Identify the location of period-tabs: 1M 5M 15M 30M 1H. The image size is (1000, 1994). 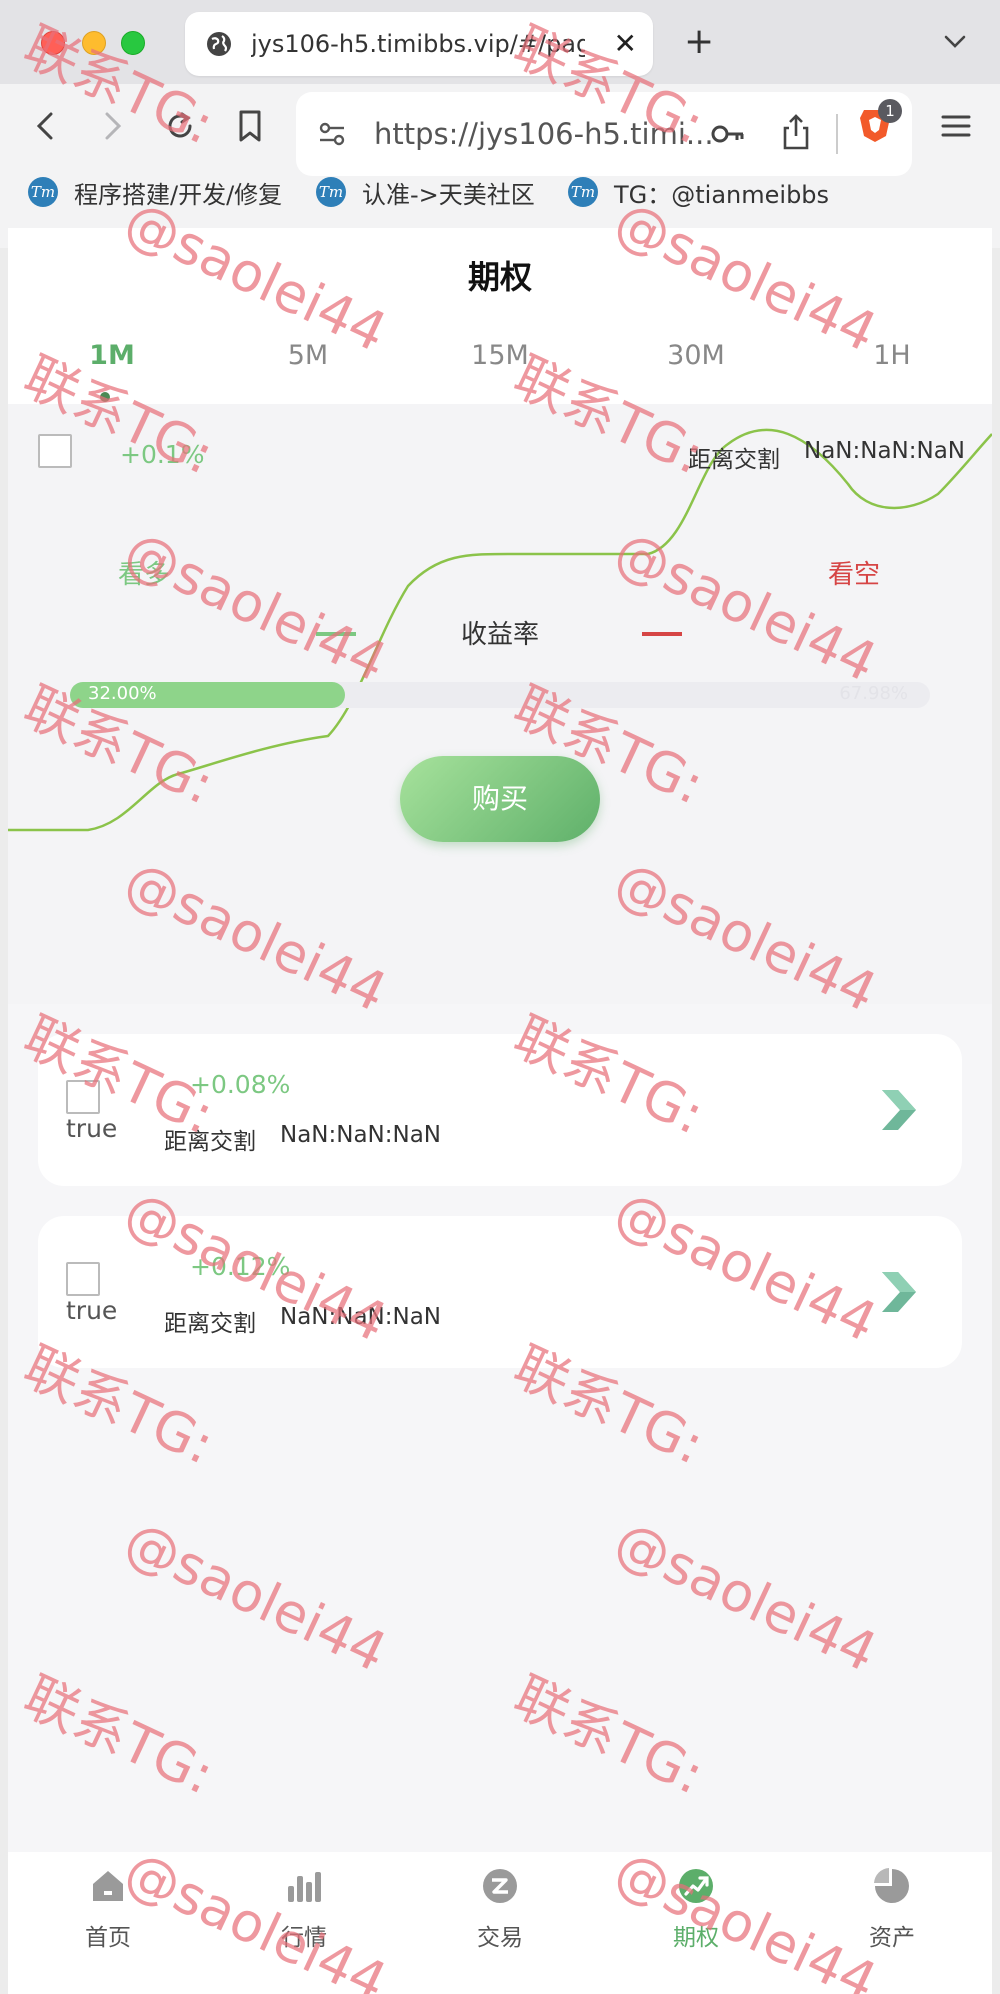
(500, 365).